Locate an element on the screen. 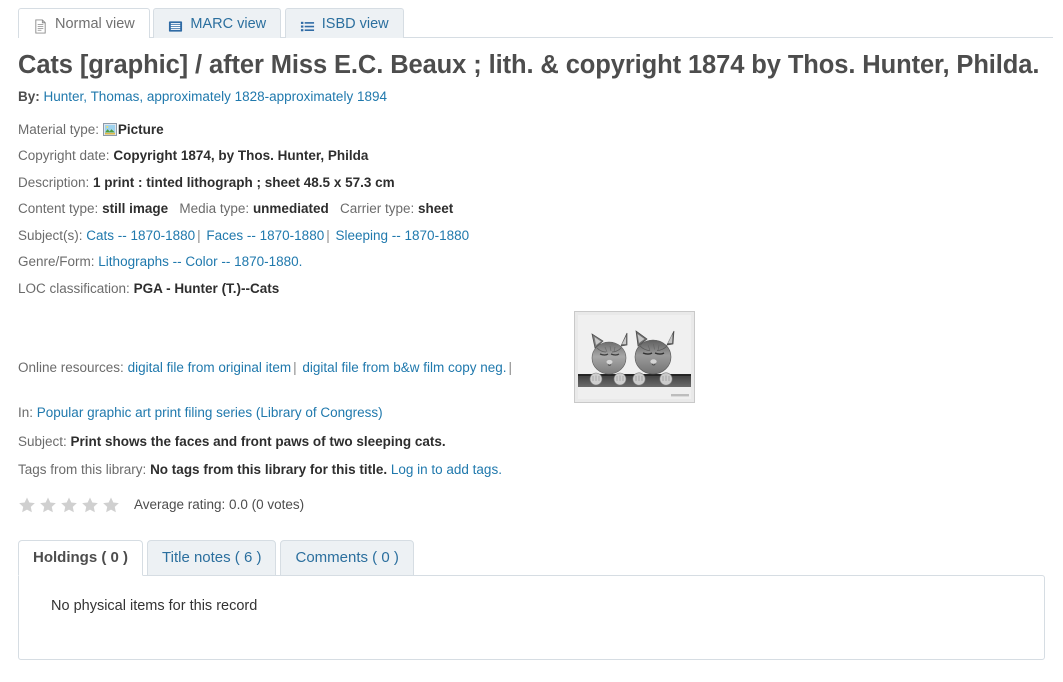 The width and height of the screenshot is (1063, 682). tab-title-notes-label: Title notes ( 6 ) is located at coordinates (212, 557).